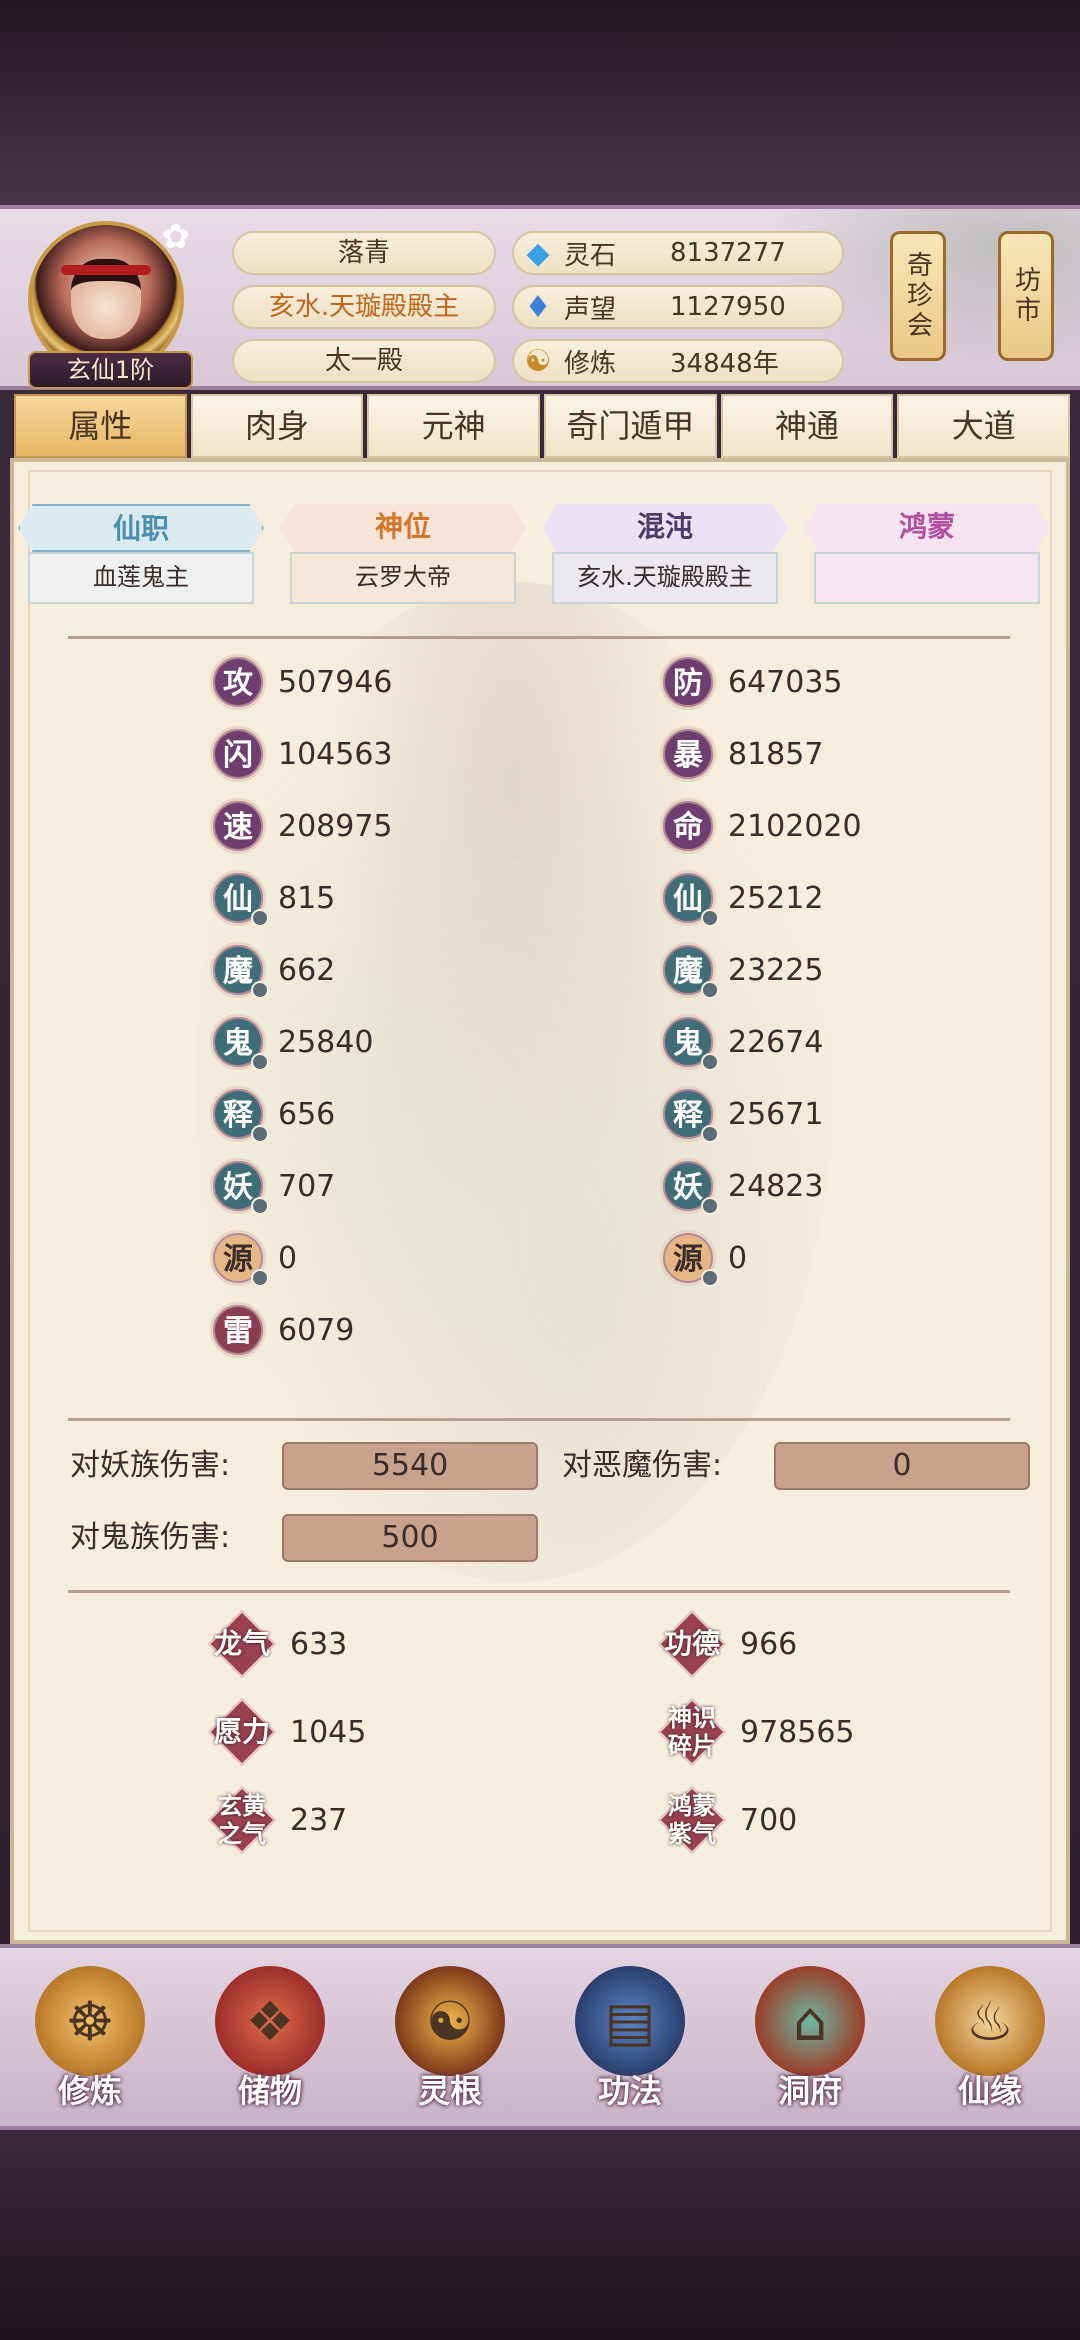 Image resolution: width=1080 pixels, height=2340 pixels. Describe the element at coordinates (410, 1466) in the screenshot. I see `damage-value: 5540` at that location.